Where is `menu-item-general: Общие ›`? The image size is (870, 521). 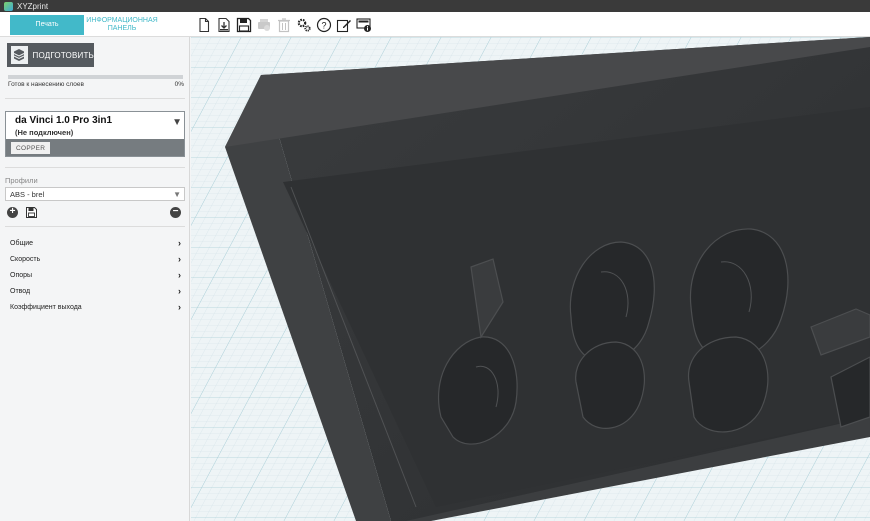
menu-item-general: Общие › is located at coordinates (93, 243).